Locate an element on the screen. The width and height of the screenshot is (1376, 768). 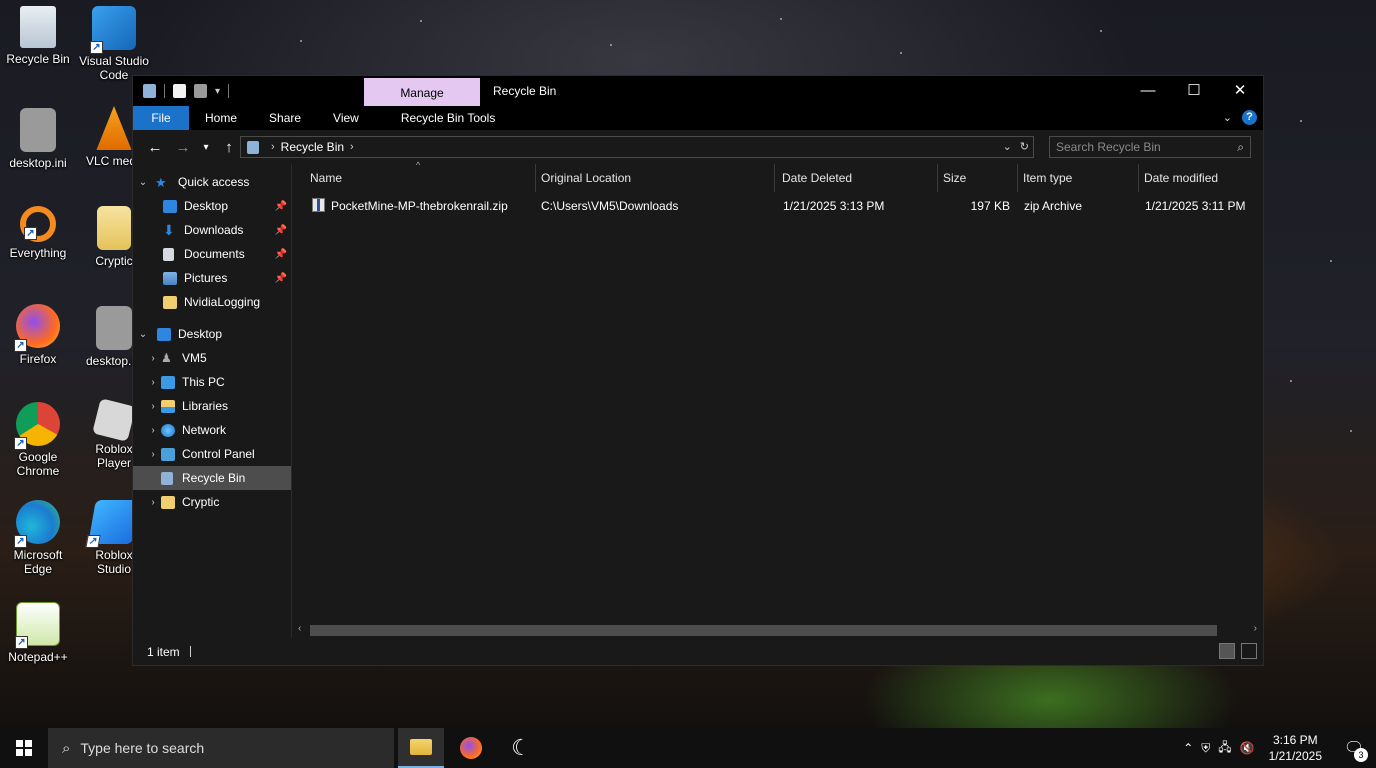
taskbar-search-box: ⌕ Type here to search is located at coordinates (221, 748).